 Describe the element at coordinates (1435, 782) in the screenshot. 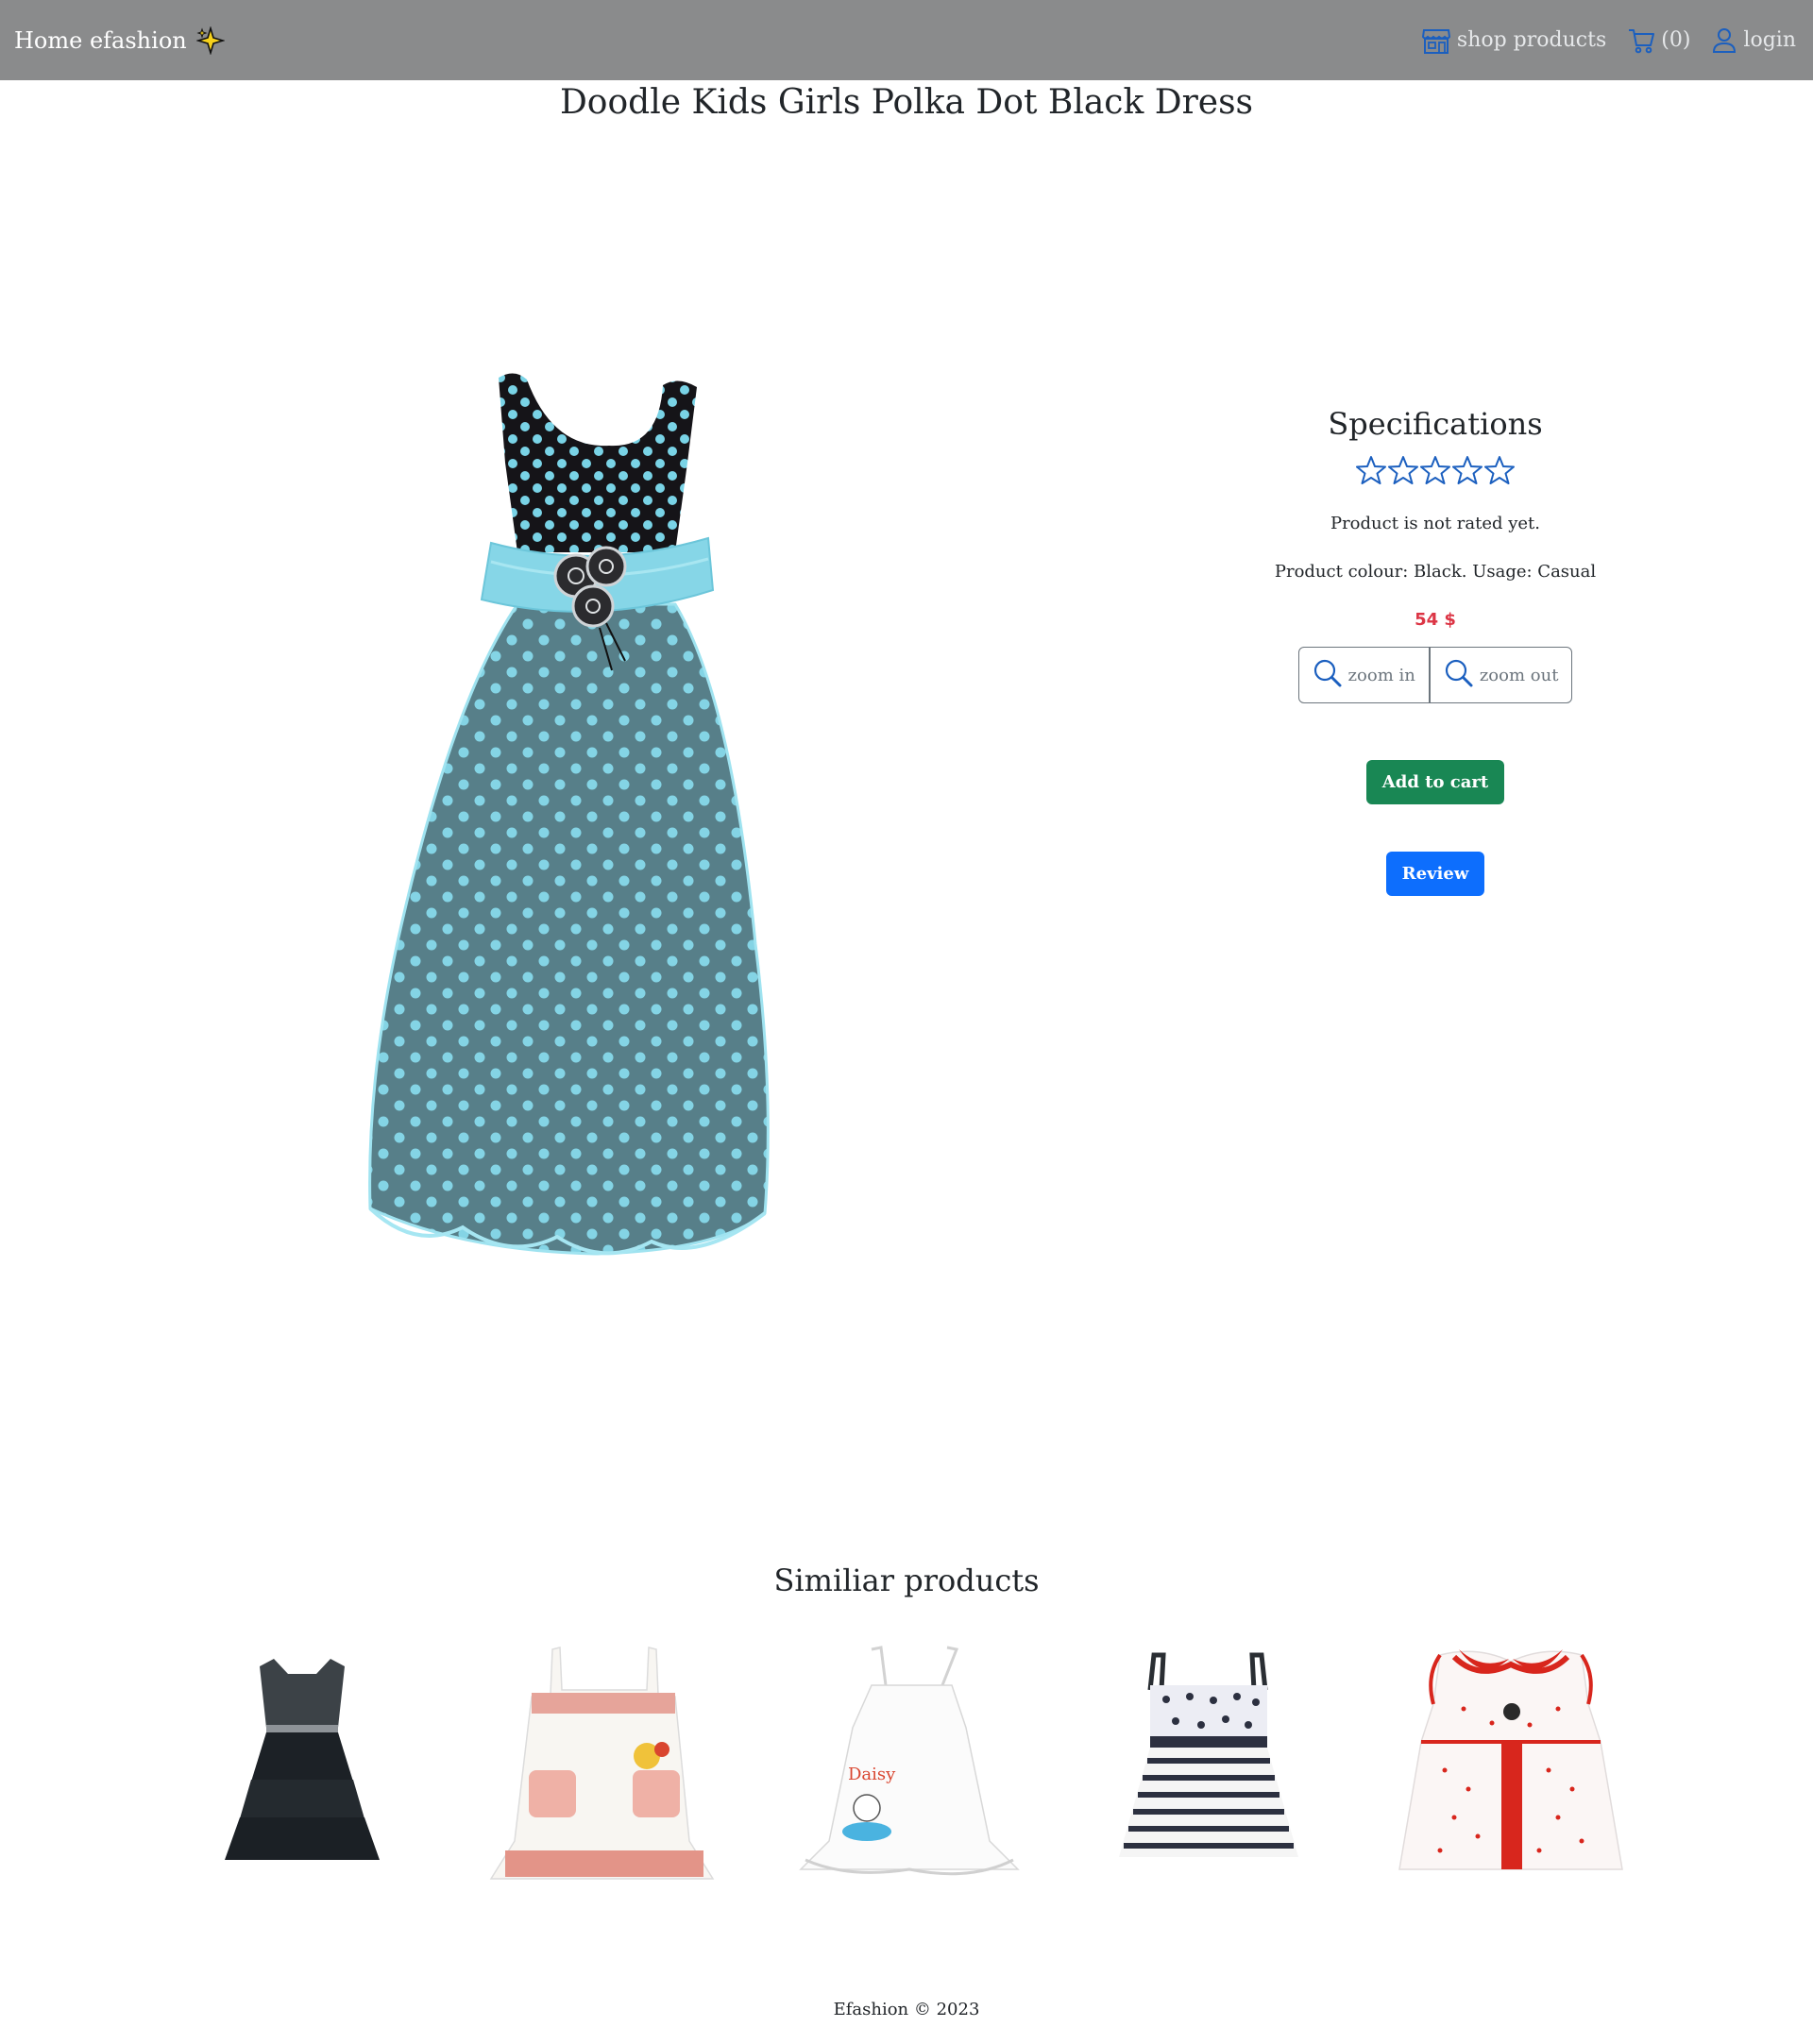

I see `add-to-cart-button: Add to cart` at that location.